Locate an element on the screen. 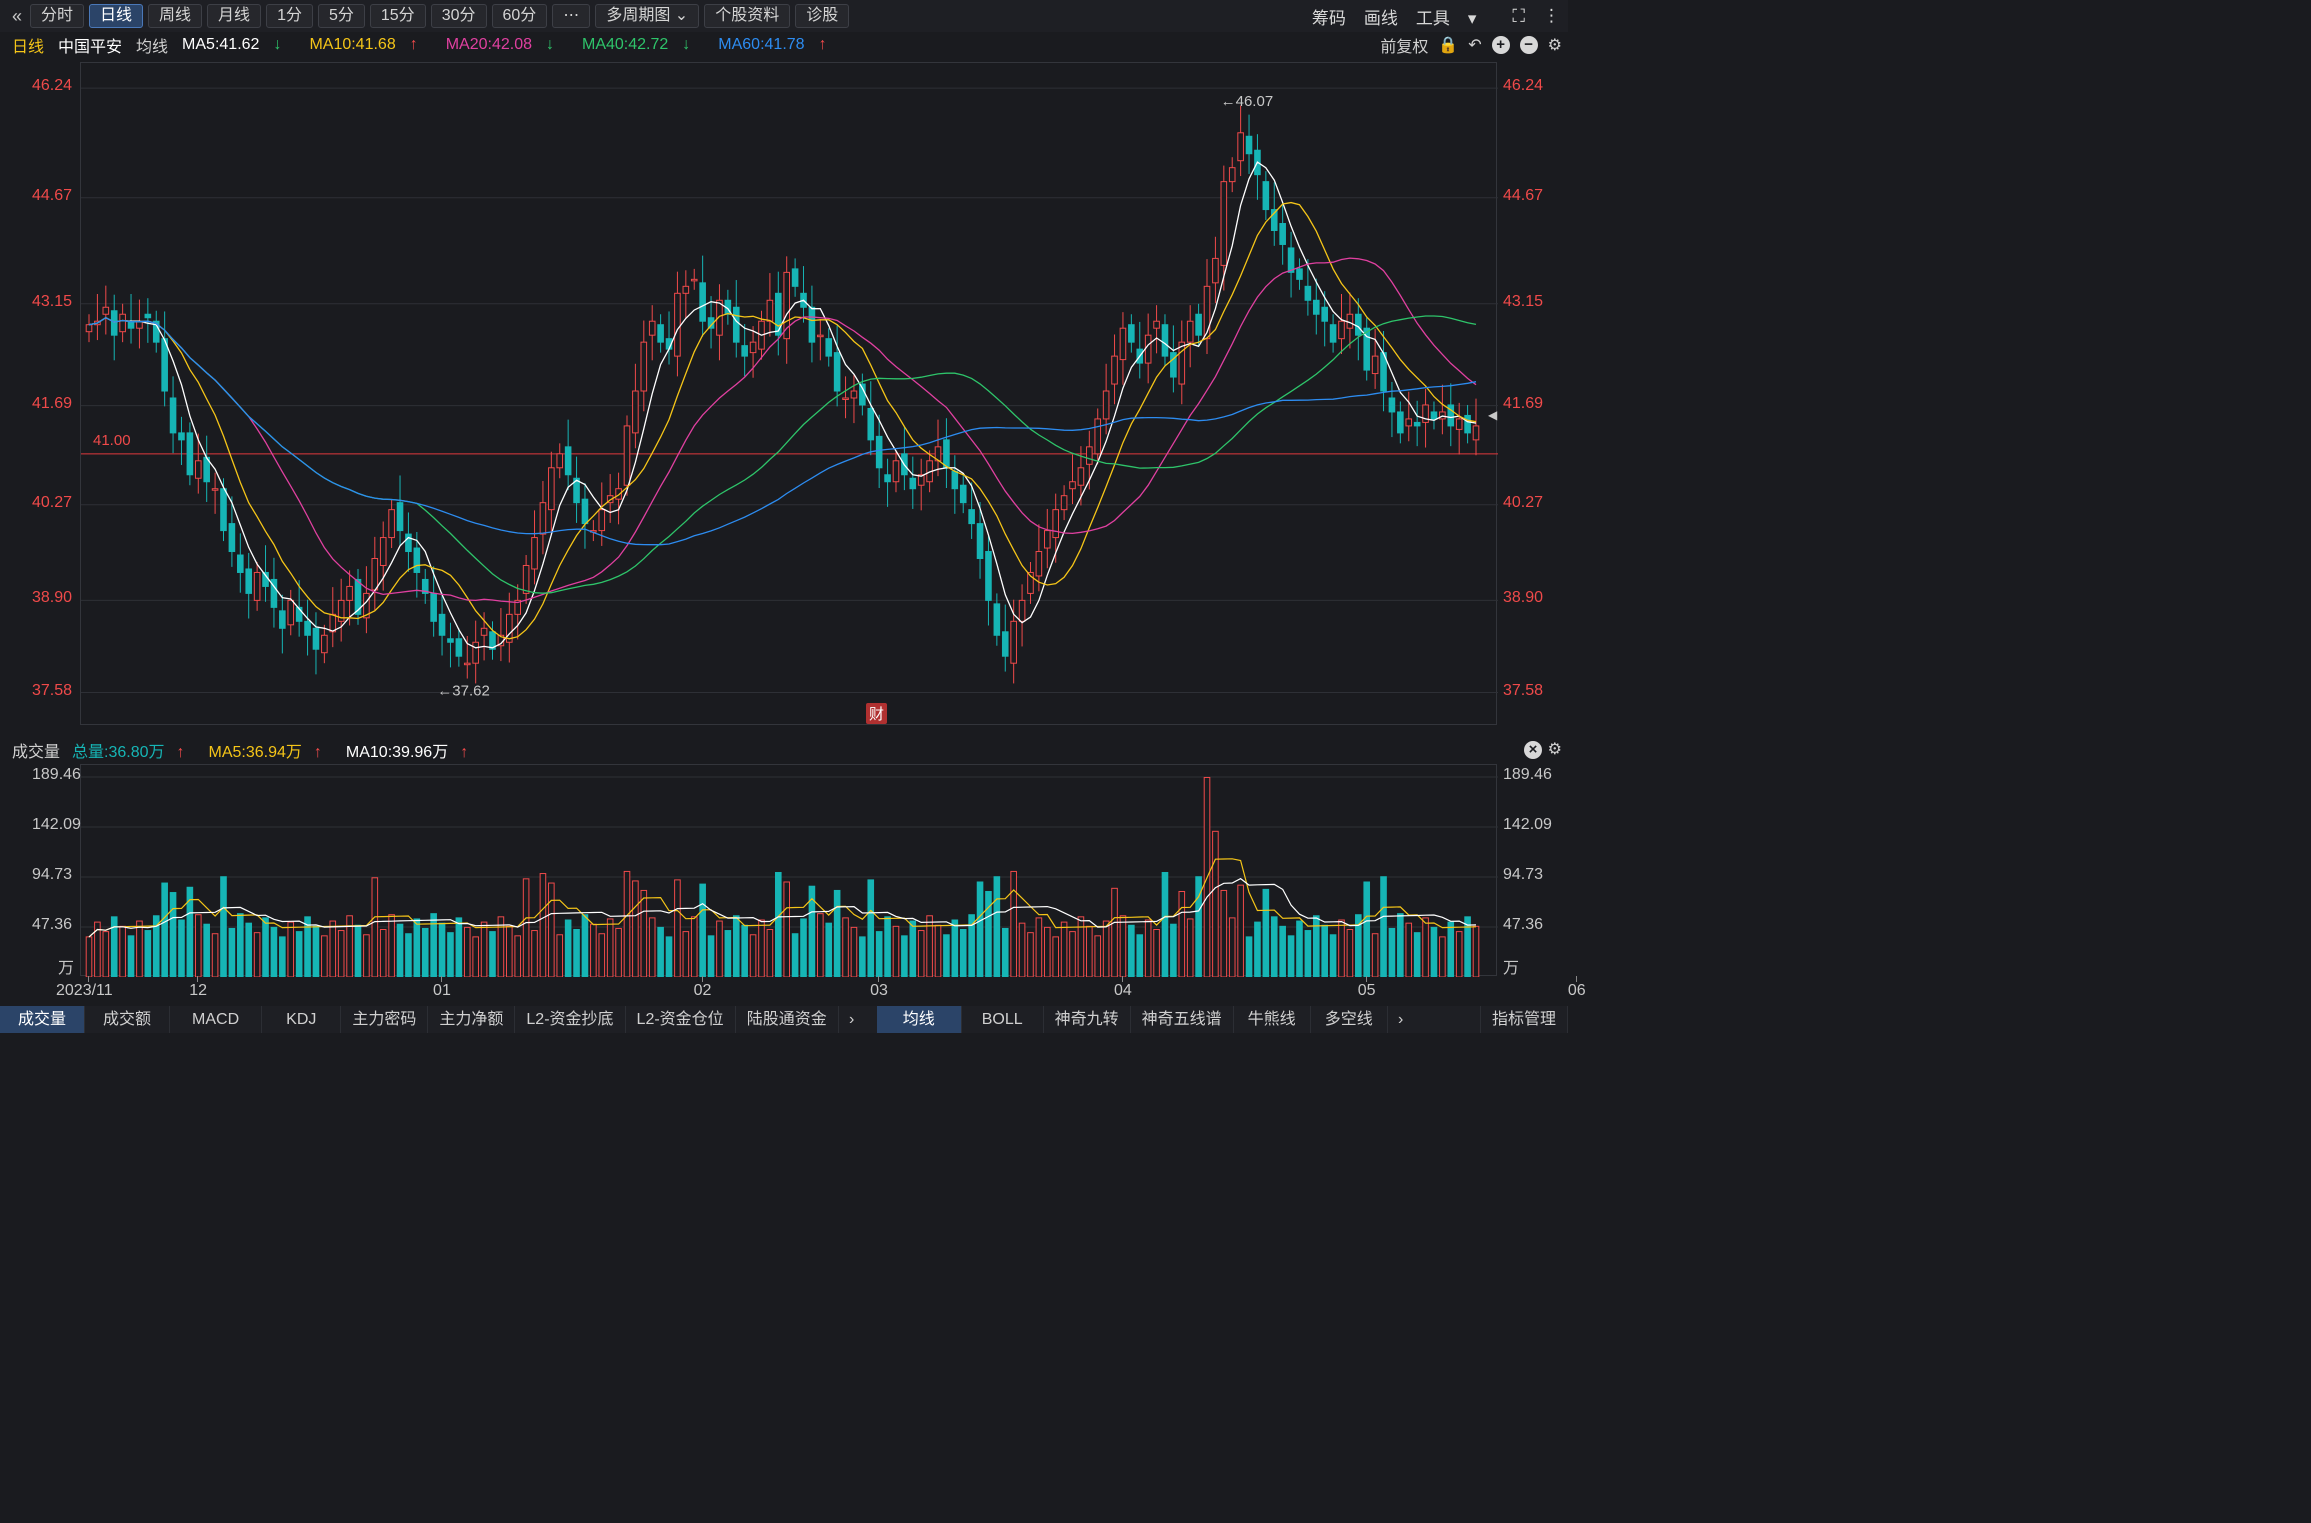 Image resolution: width=2311 pixels, height=1523 pixels. tab-volume: 成交量 is located at coordinates (43, 1019).